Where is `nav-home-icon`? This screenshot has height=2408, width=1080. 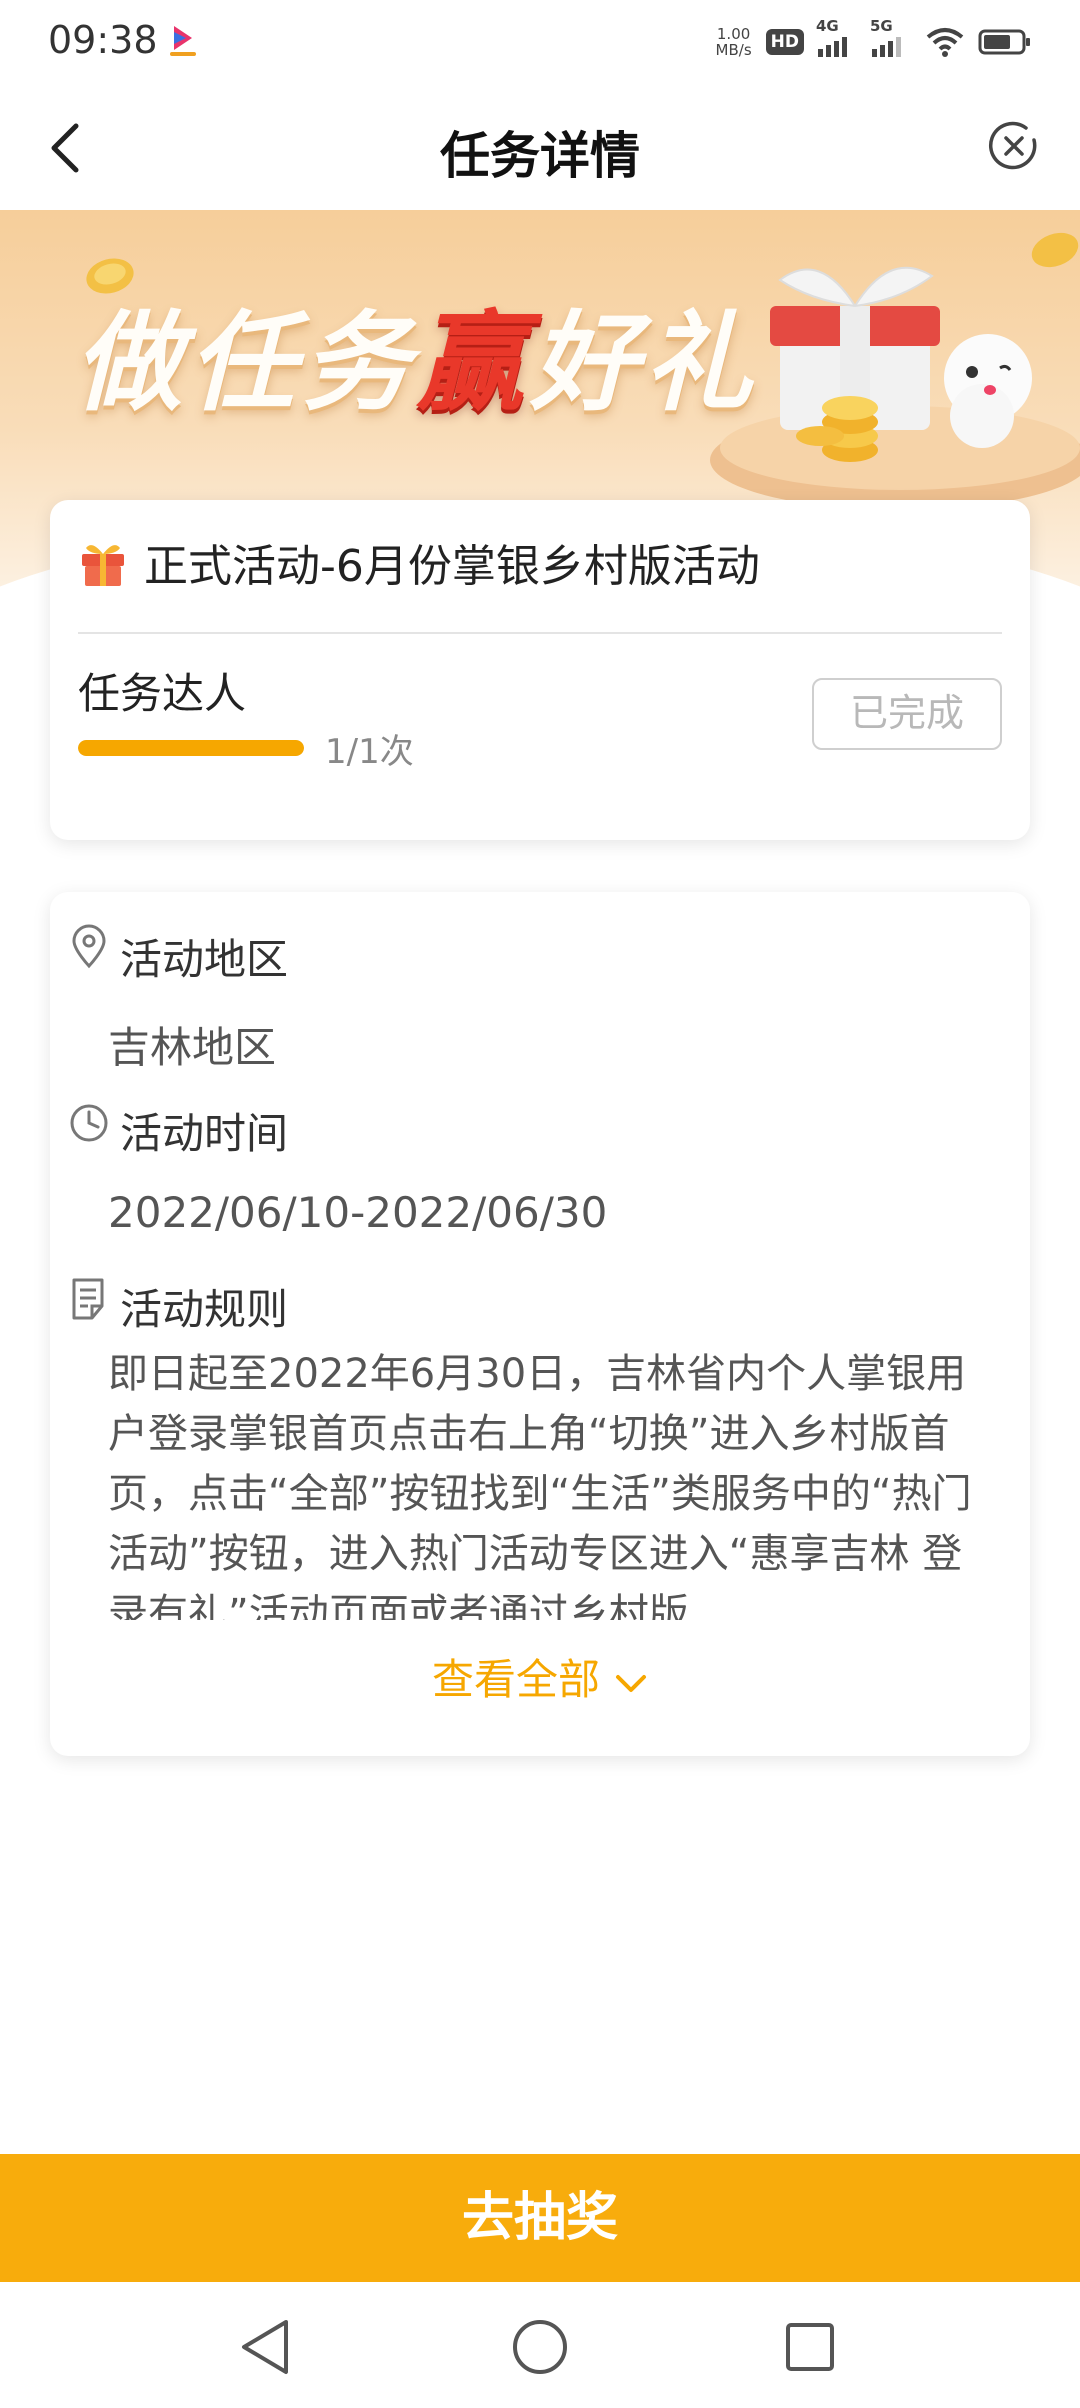 nav-home-icon is located at coordinates (540, 2347).